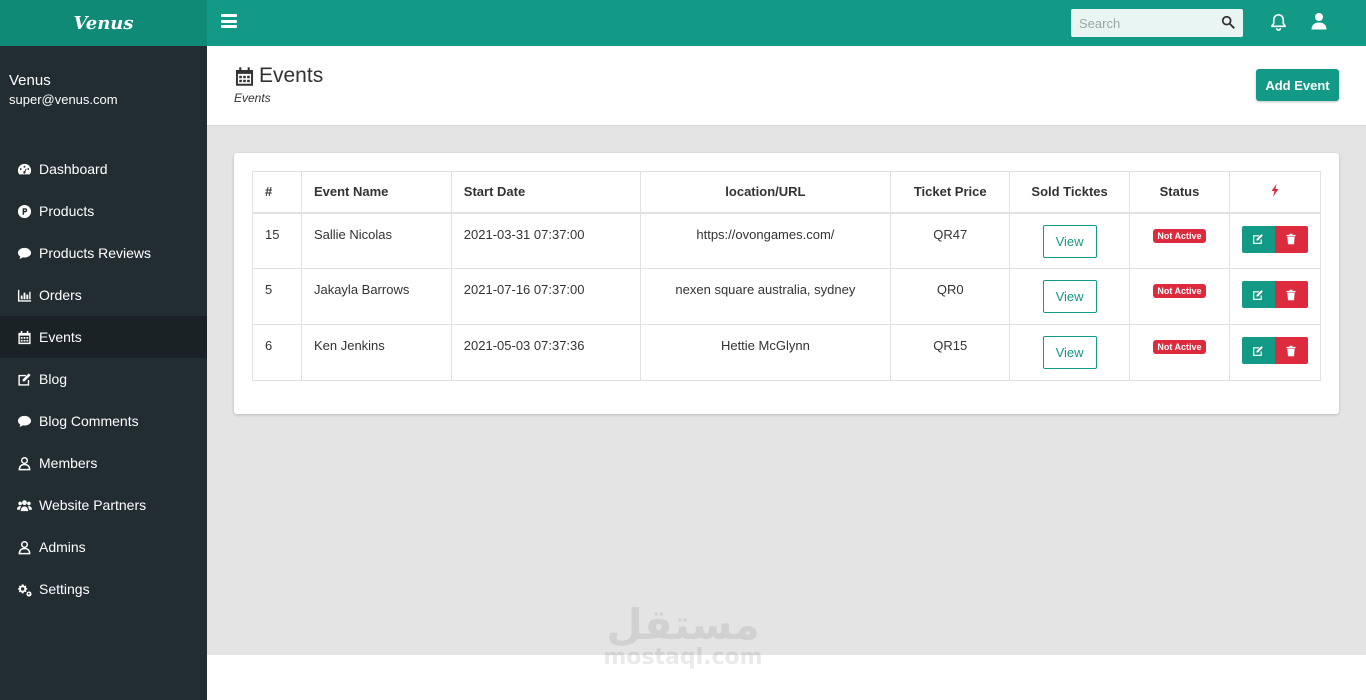 The image size is (1366, 700). What do you see at coordinates (545, 296) in the screenshot?
I see `cell-start-date: 2021-07-16 07:37:00` at bounding box center [545, 296].